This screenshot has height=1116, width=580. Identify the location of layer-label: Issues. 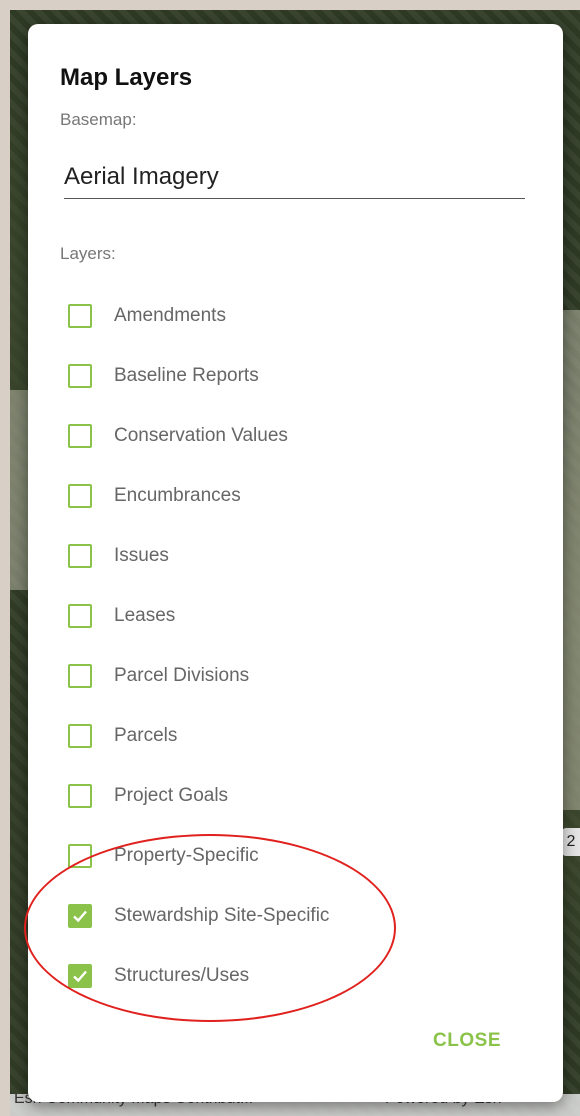
(141, 555).